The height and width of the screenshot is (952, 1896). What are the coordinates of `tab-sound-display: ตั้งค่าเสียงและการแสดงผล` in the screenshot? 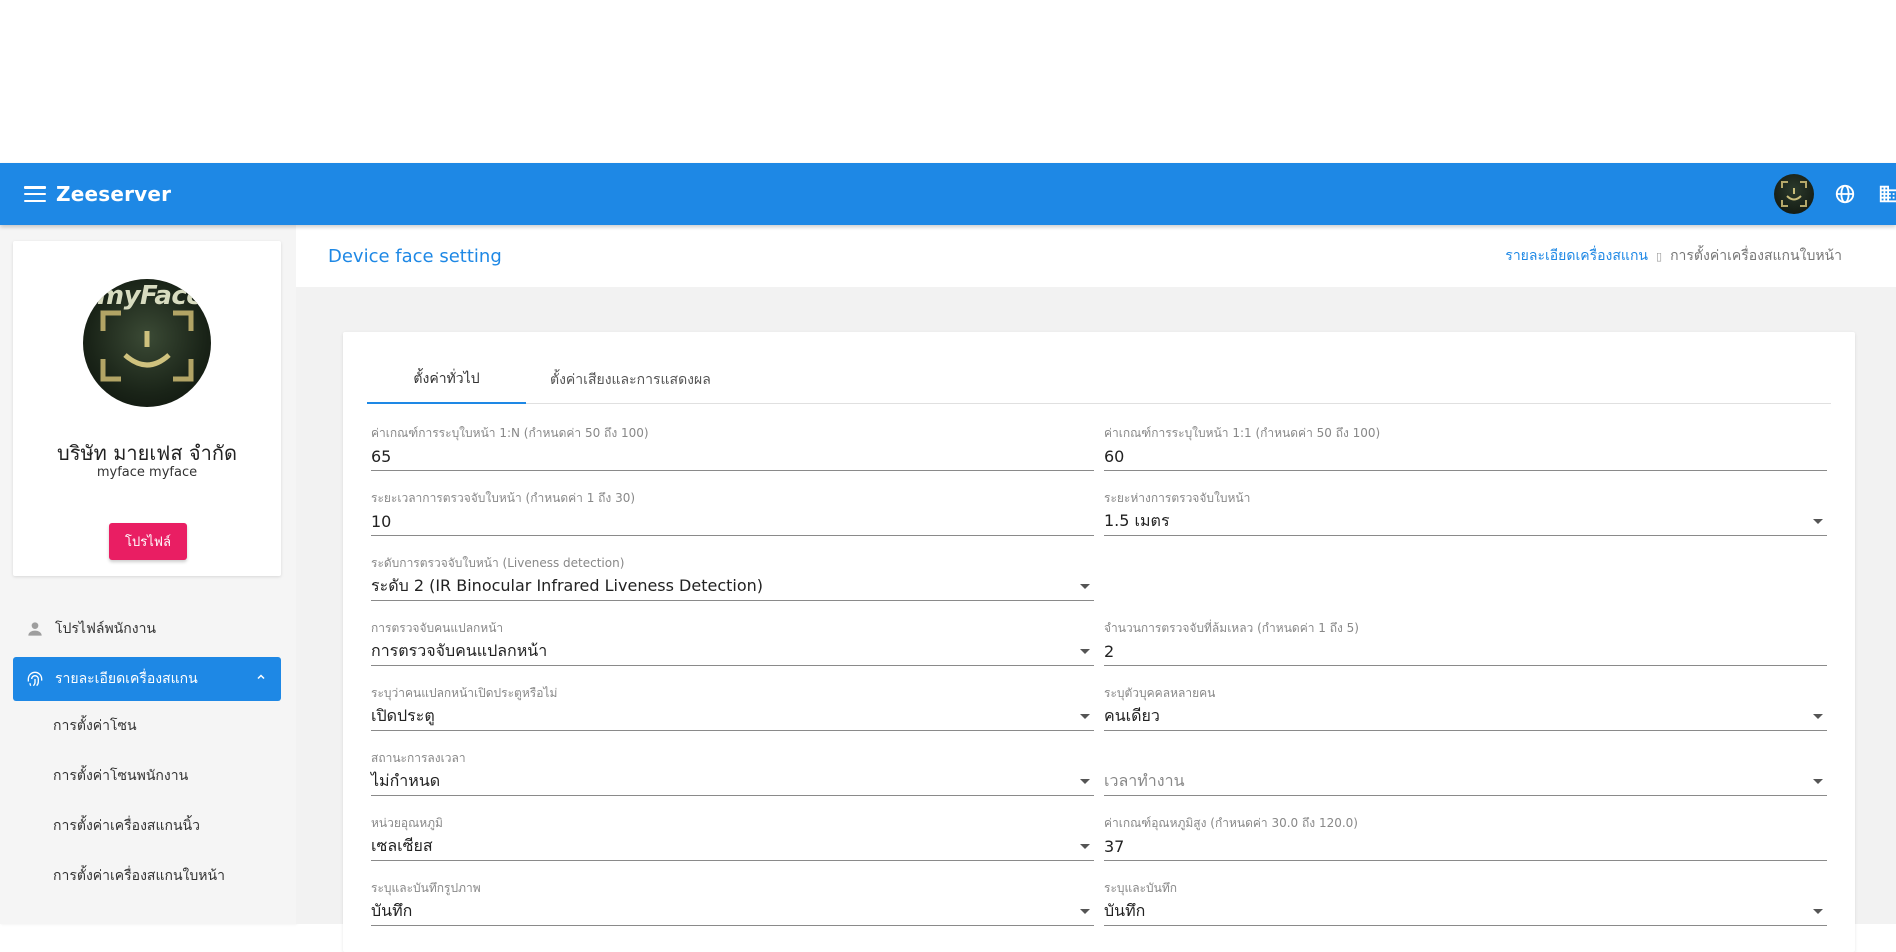 It's located at (630, 380).